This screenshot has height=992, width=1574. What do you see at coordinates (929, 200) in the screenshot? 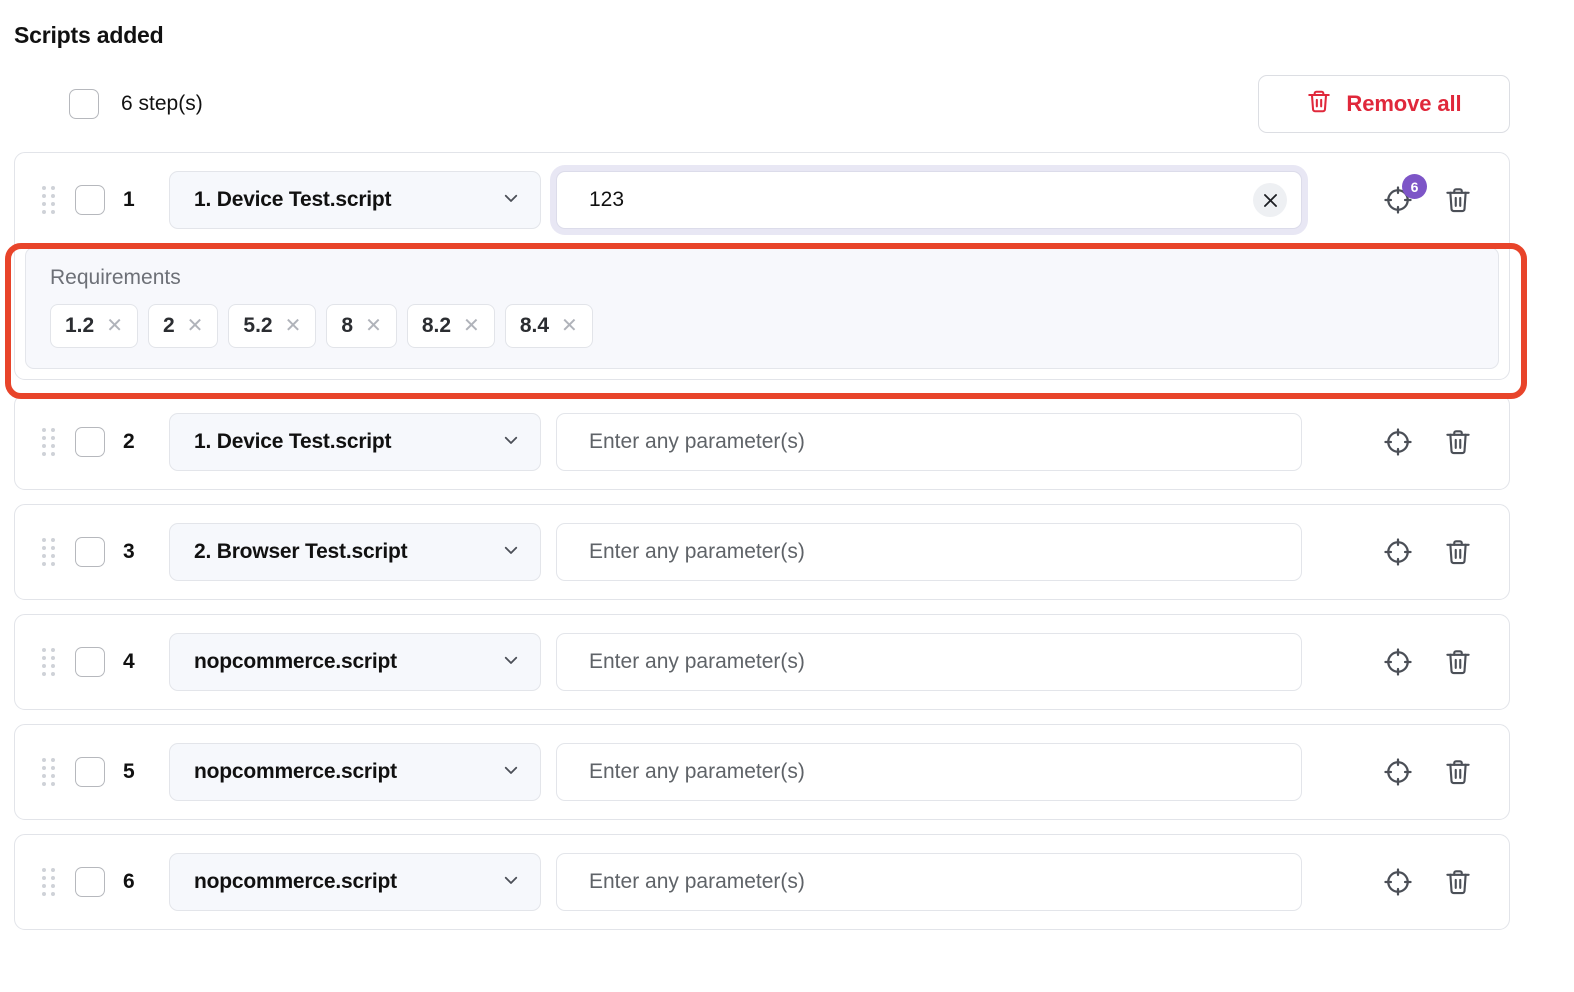
I see `parameter-input: 123` at bounding box center [929, 200].